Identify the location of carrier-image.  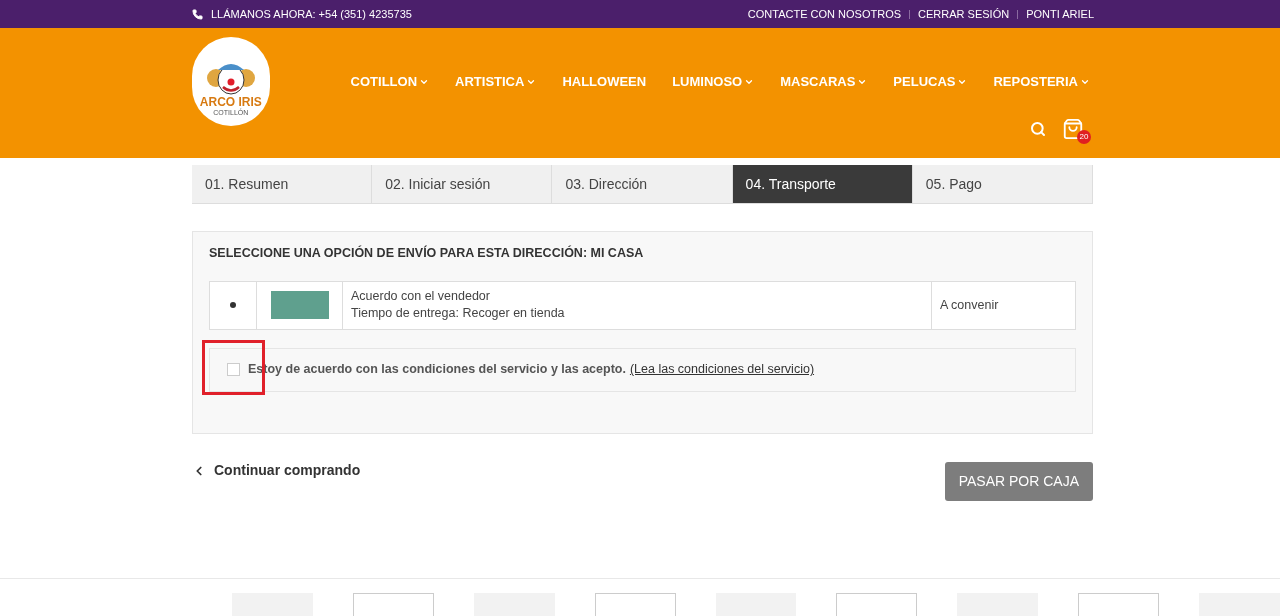
(299, 305).